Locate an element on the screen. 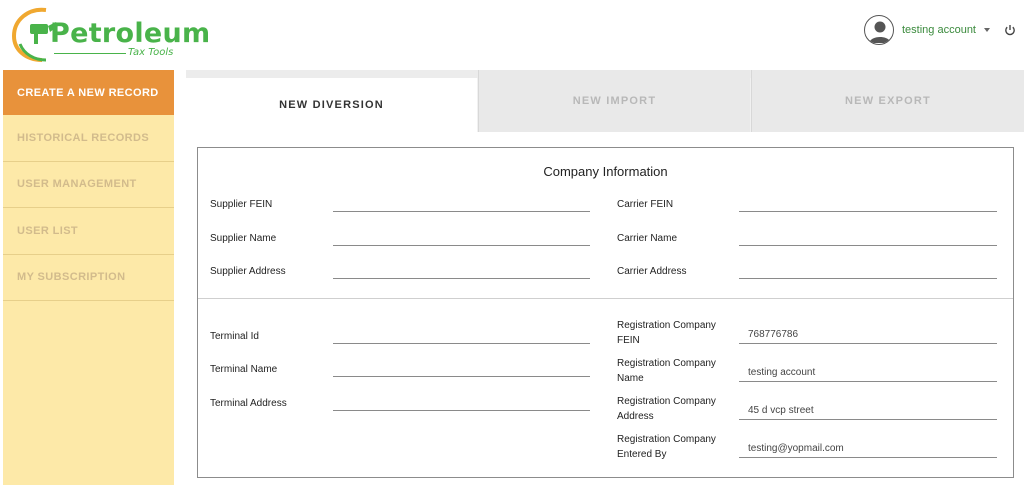 Image resolution: width=1024 pixels, height=485 pixels. logo-subtitle: Tax Tools is located at coordinates (151, 52).